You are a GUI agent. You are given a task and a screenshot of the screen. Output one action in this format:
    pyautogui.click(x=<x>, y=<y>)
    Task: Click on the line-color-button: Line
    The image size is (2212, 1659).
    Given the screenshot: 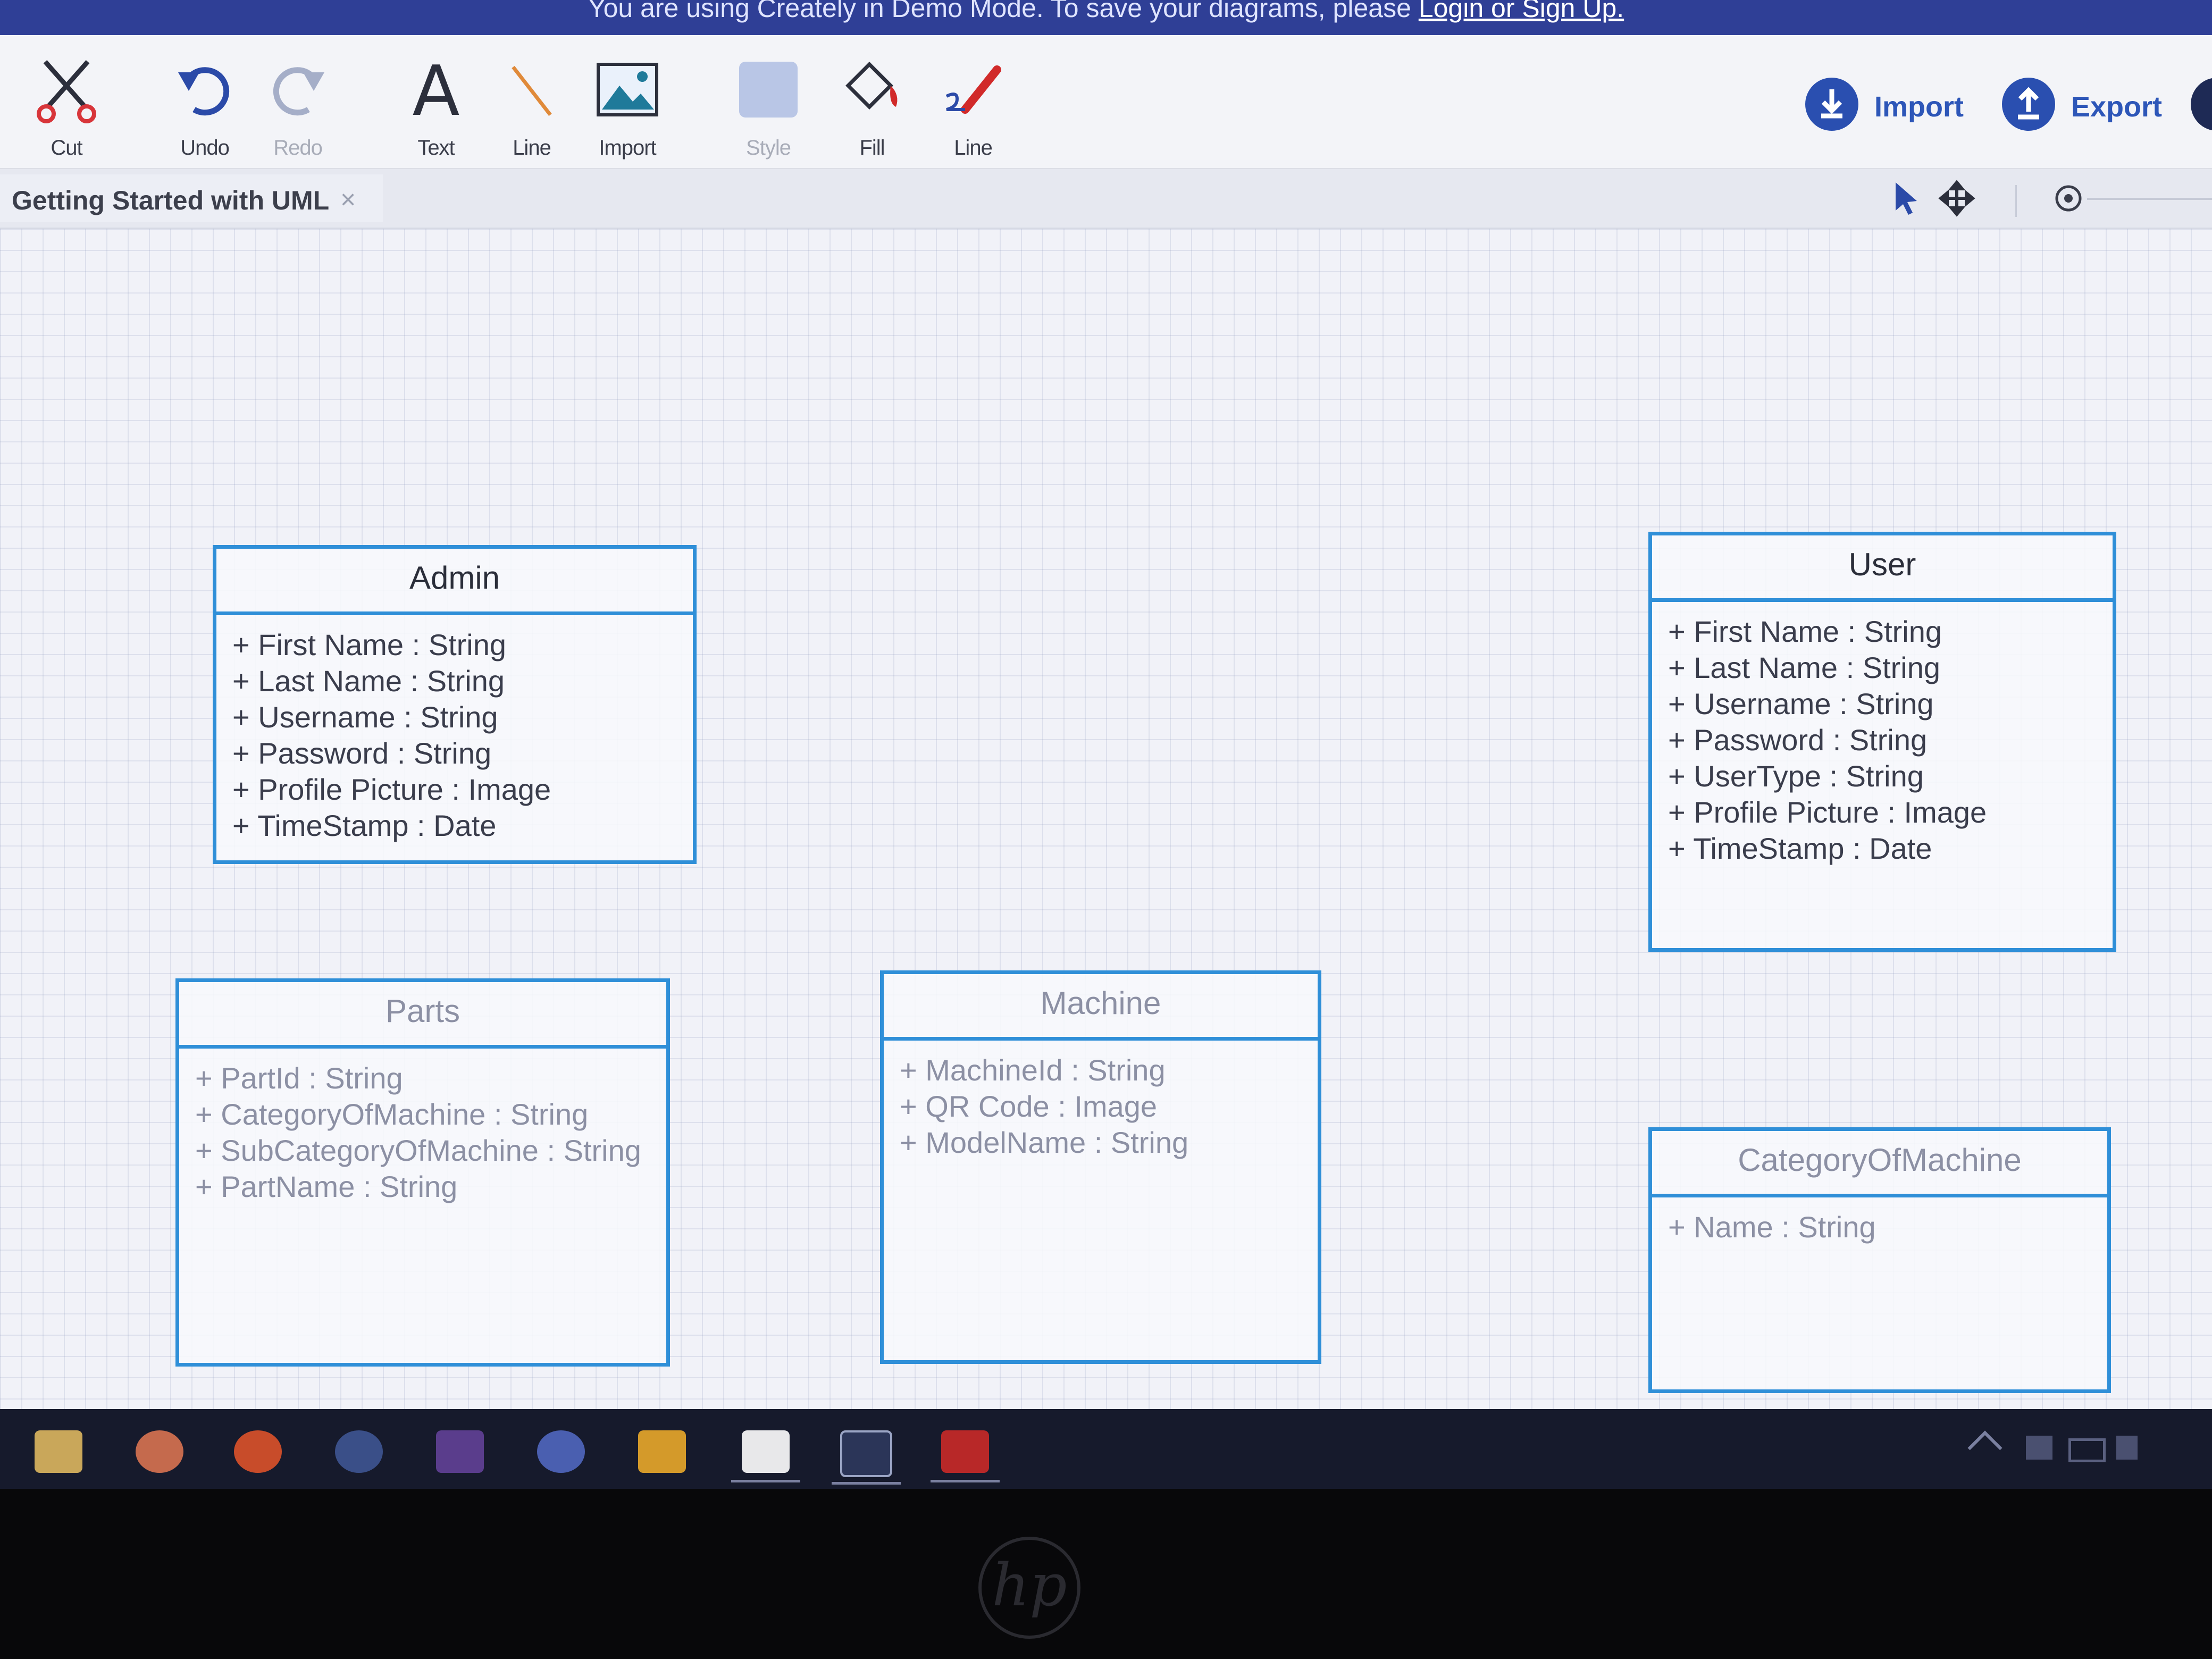 What is the action you would take?
    pyautogui.click(x=973, y=109)
    